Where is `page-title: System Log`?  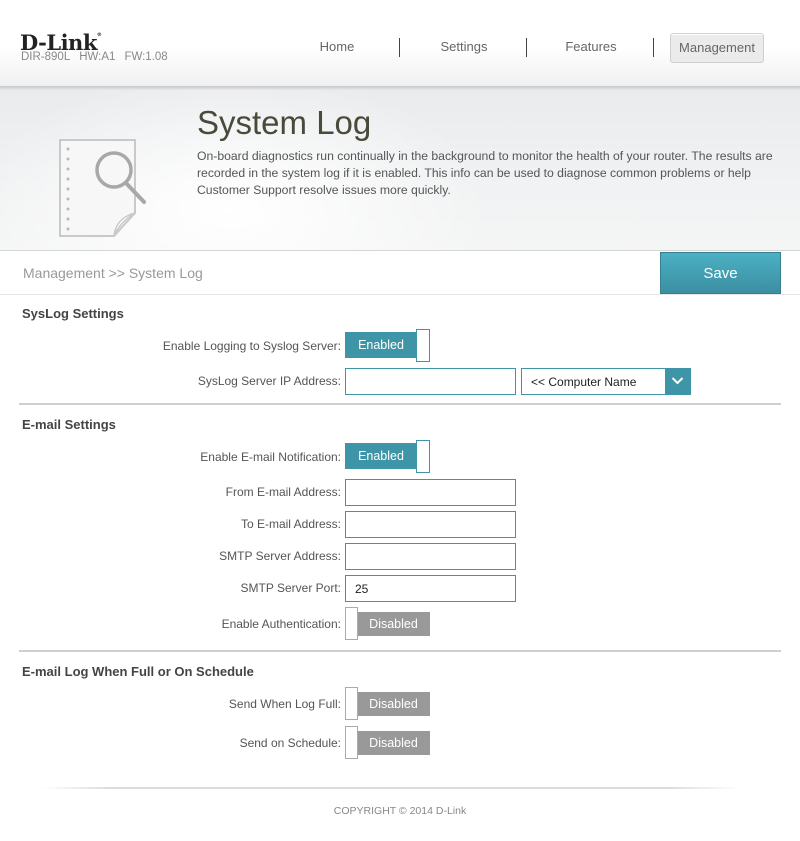 page-title: System Log is located at coordinates (284, 122).